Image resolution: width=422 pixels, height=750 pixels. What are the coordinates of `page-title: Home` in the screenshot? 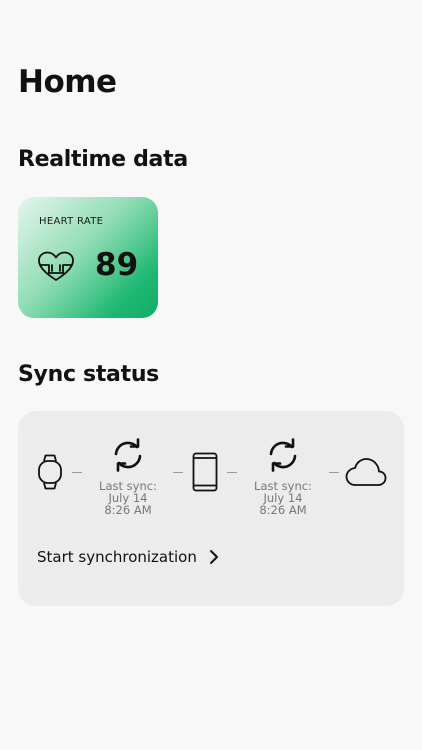 It's located at (67, 82).